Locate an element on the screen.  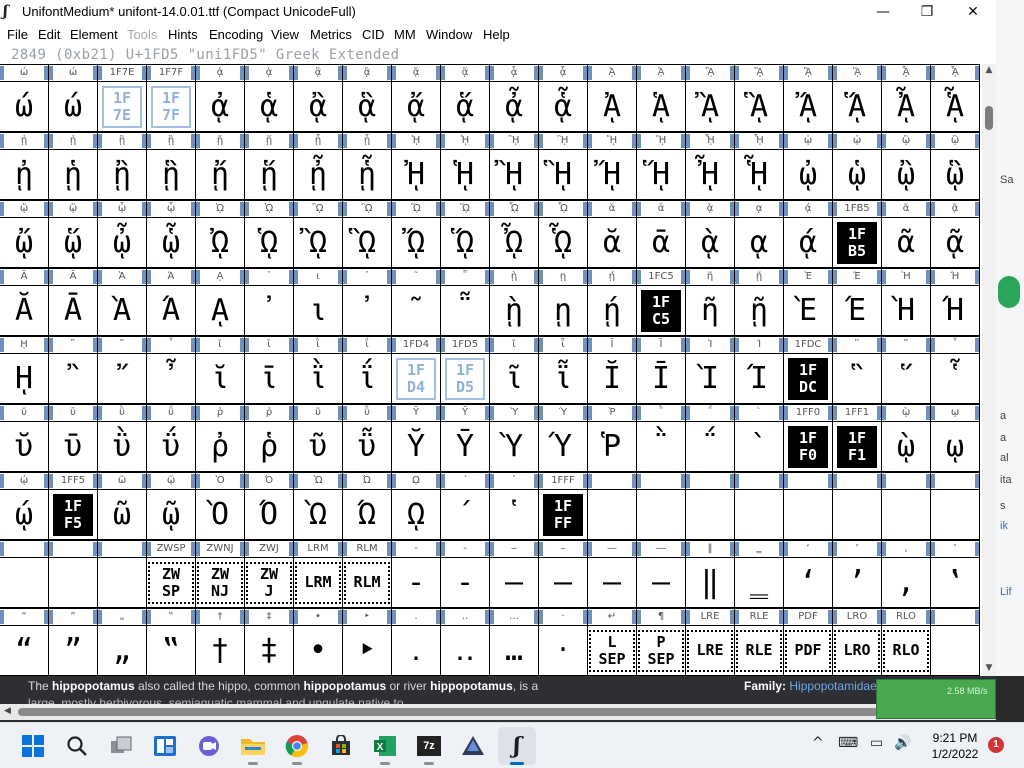
menu-item-cid: CID is located at coordinates (373, 34).